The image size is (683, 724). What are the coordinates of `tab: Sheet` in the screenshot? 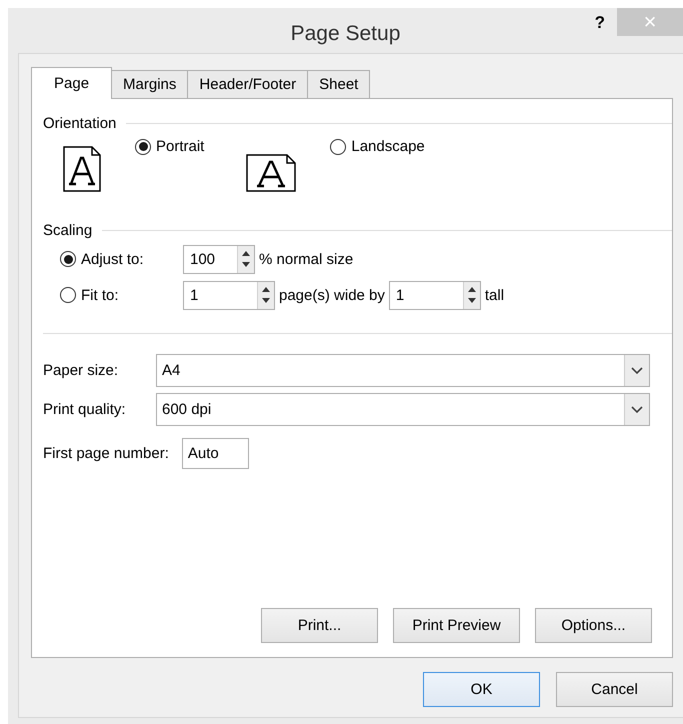 It's located at (338, 84).